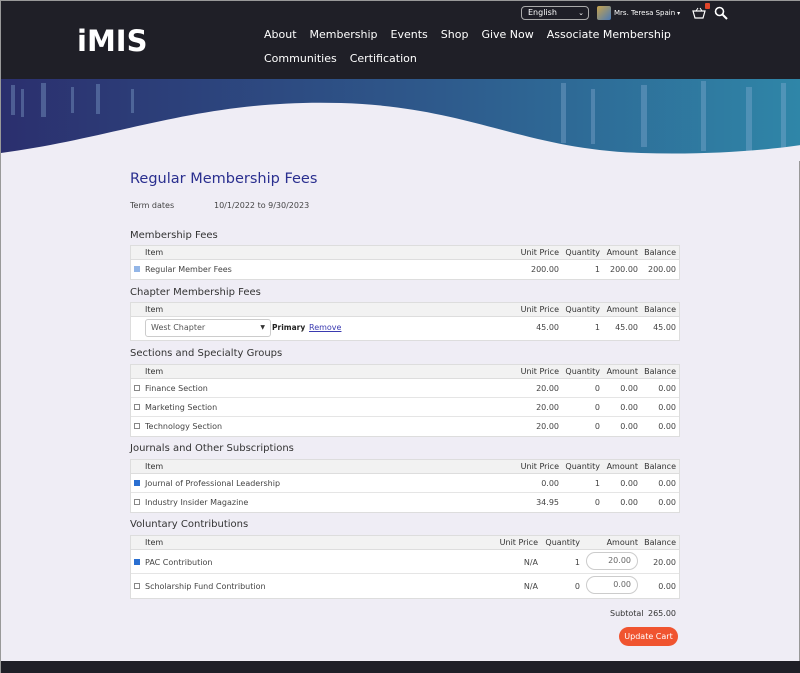 This screenshot has height=673, width=800. What do you see at coordinates (708, 6) in the screenshot?
I see `cart-badge` at bounding box center [708, 6].